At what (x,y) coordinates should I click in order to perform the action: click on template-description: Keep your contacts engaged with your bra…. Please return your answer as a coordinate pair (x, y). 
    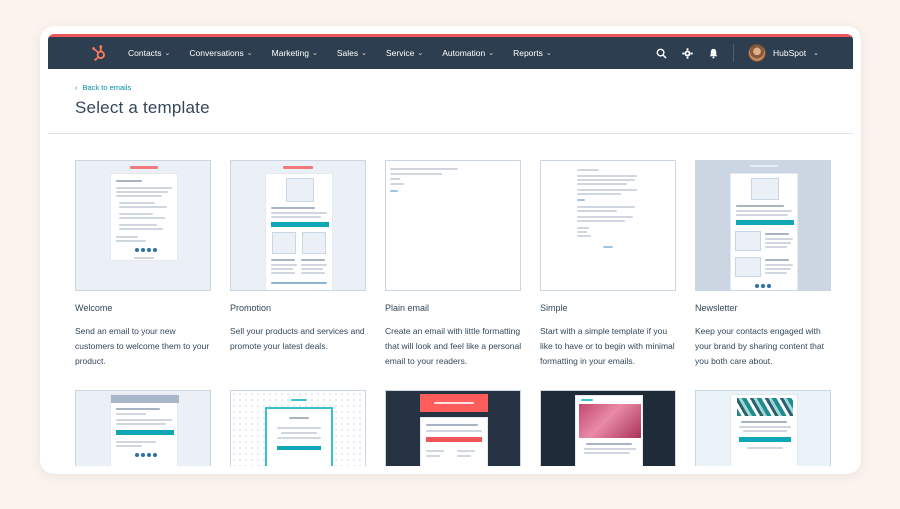
    Looking at the image, I should click on (759, 346).